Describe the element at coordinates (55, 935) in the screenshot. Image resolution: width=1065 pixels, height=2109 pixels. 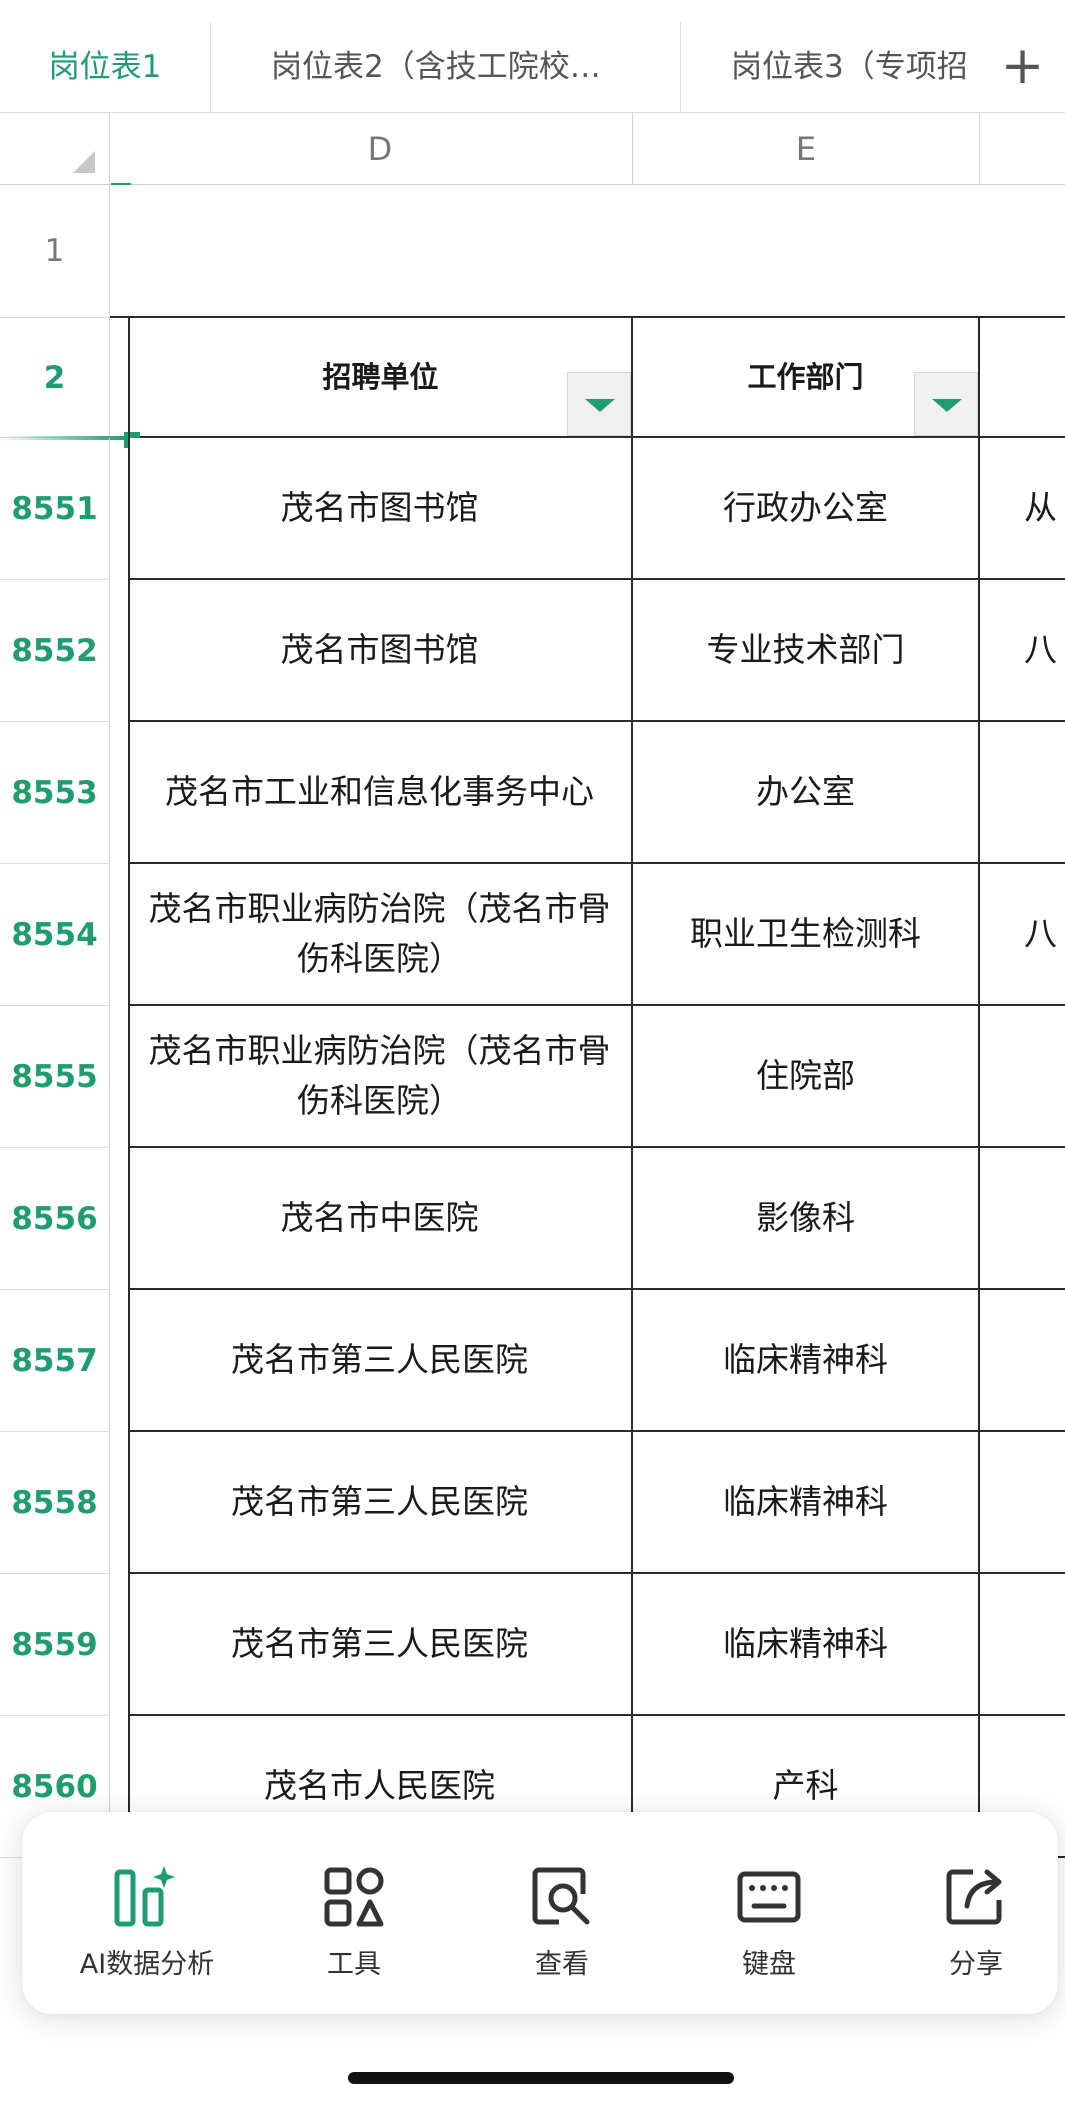
I see `row-header: 8554` at that location.